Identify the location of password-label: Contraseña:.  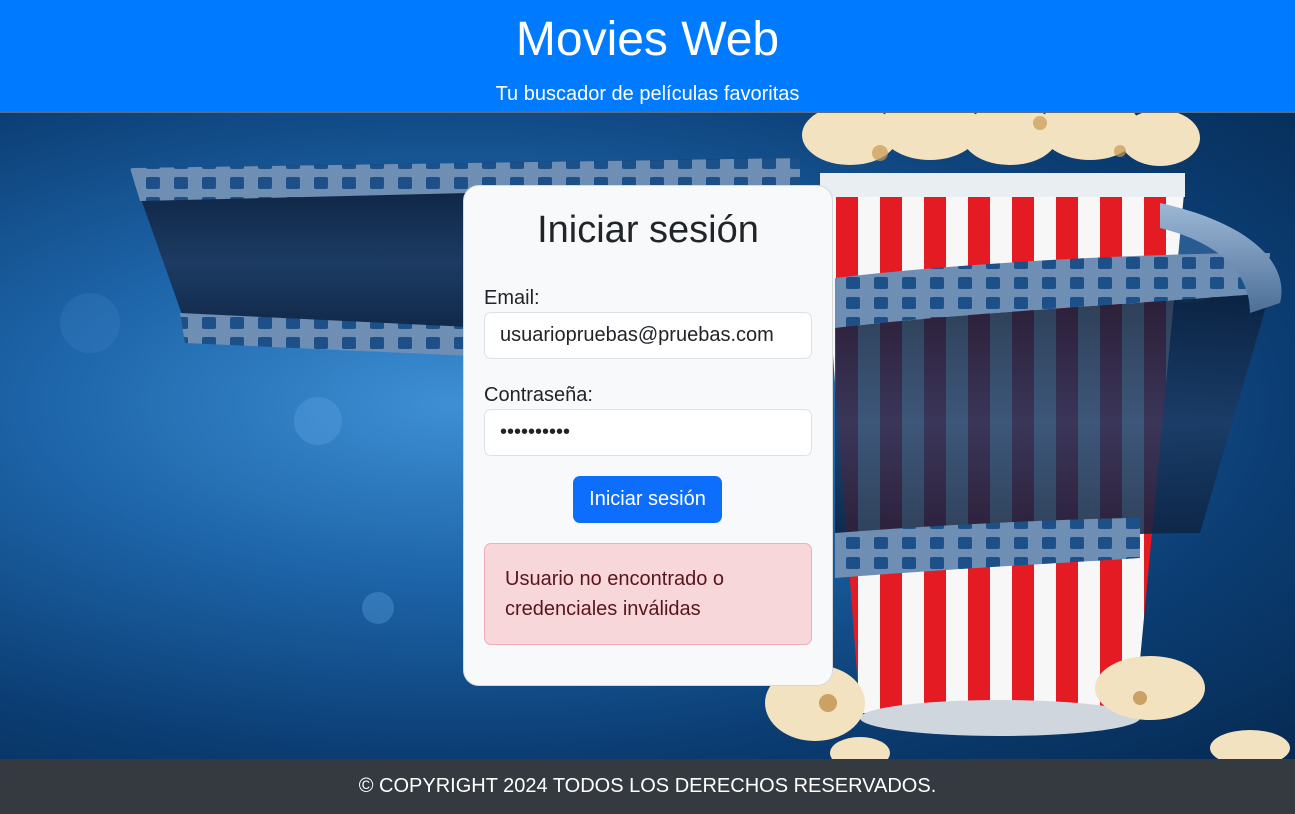
(538, 395).